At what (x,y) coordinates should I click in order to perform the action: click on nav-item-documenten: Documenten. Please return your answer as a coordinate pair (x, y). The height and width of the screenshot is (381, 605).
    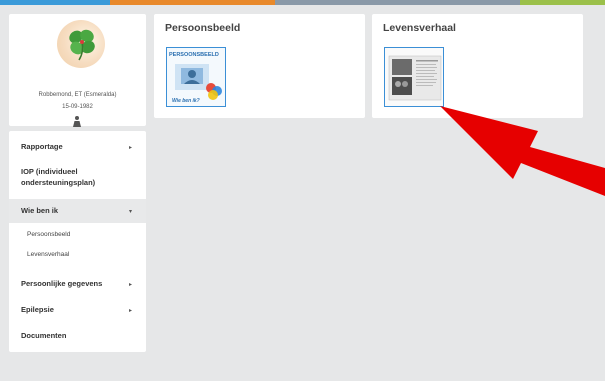
    Looking at the image, I should click on (77, 335).